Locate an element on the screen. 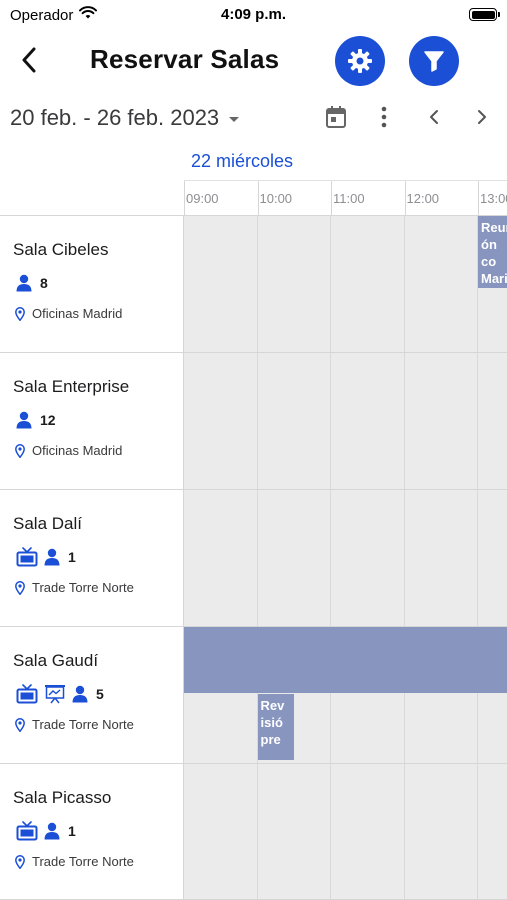 The height and width of the screenshot is (900, 507). room-features: 5 is located at coordinates (60, 694).